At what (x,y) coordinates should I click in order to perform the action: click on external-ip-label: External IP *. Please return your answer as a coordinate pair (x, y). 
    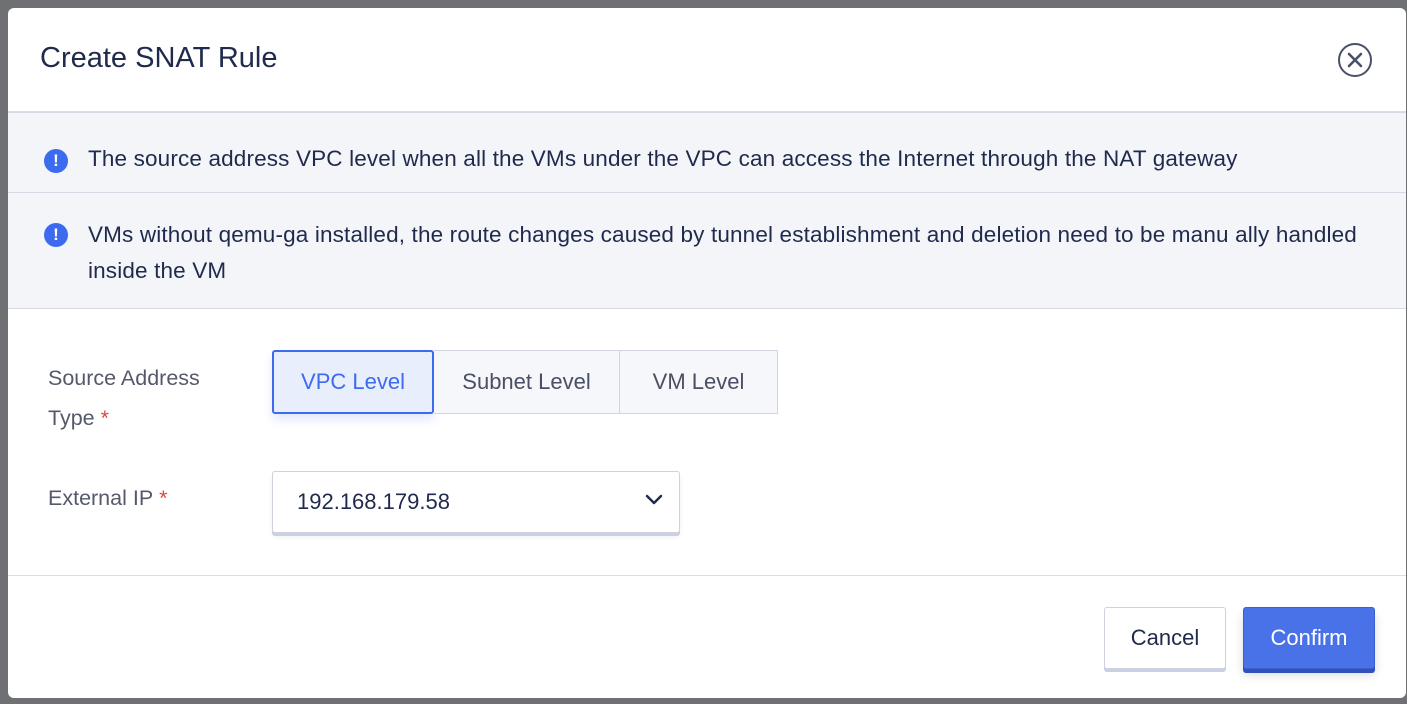
    Looking at the image, I should click on (108, 498).